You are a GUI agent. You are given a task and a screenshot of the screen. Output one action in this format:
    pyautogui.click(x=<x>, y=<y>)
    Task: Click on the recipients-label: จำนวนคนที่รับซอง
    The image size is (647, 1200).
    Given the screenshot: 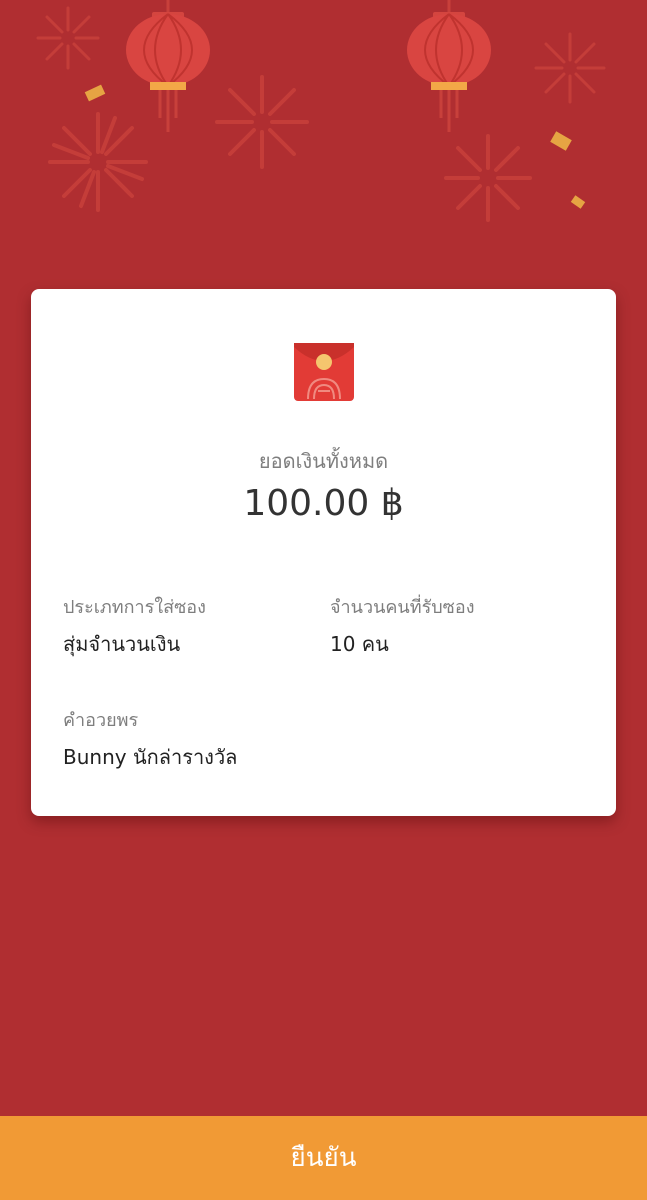 What is the action you would take?
    pyautogui.click(x=402, y=607)
    